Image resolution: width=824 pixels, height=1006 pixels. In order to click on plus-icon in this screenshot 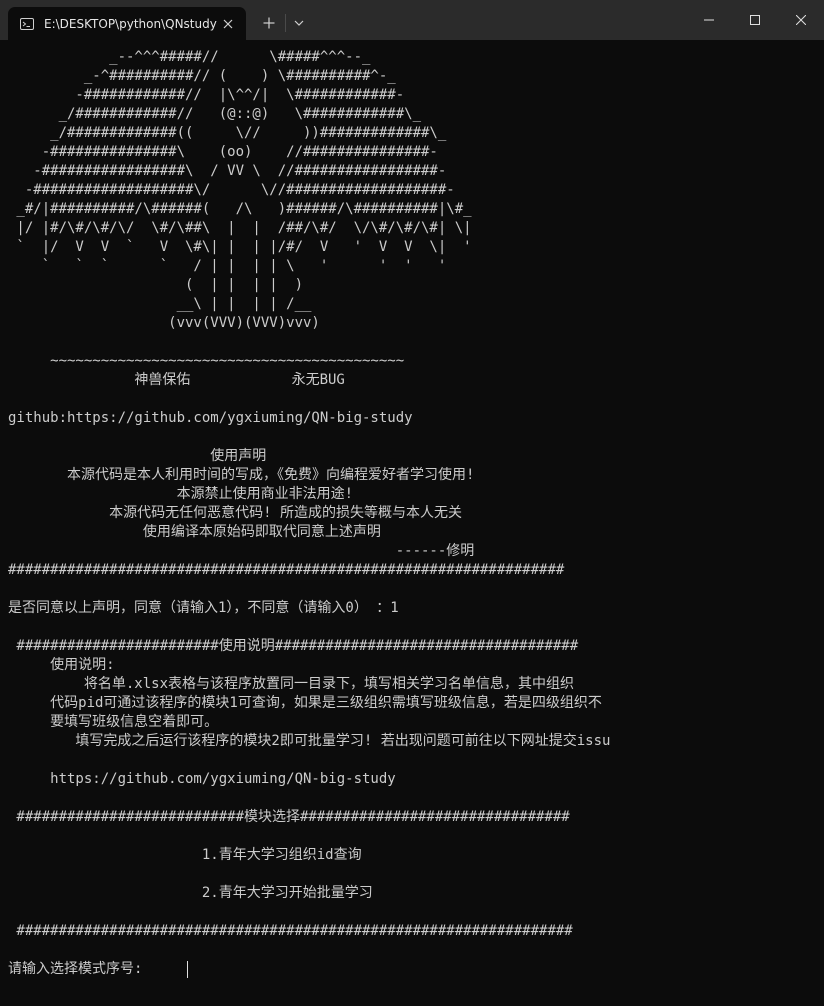, I will do `click(269, 23)`.